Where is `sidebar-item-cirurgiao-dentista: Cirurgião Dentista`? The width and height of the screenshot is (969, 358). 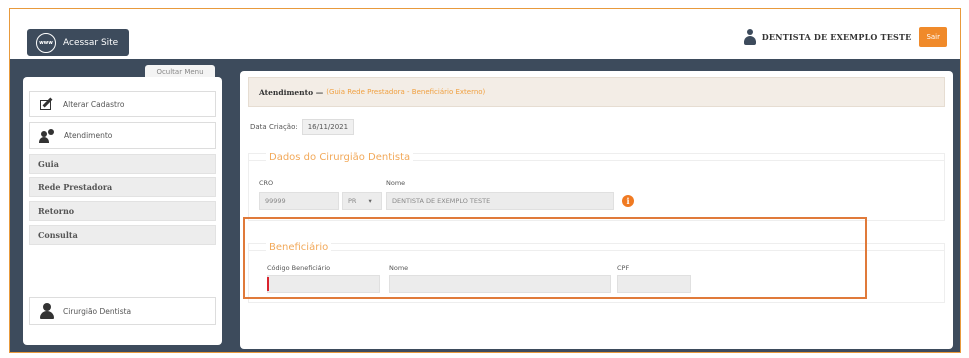 sidebar-item-cirurgiao-dentista: Cirurgião Dentista is located at coordinates (122, 311).